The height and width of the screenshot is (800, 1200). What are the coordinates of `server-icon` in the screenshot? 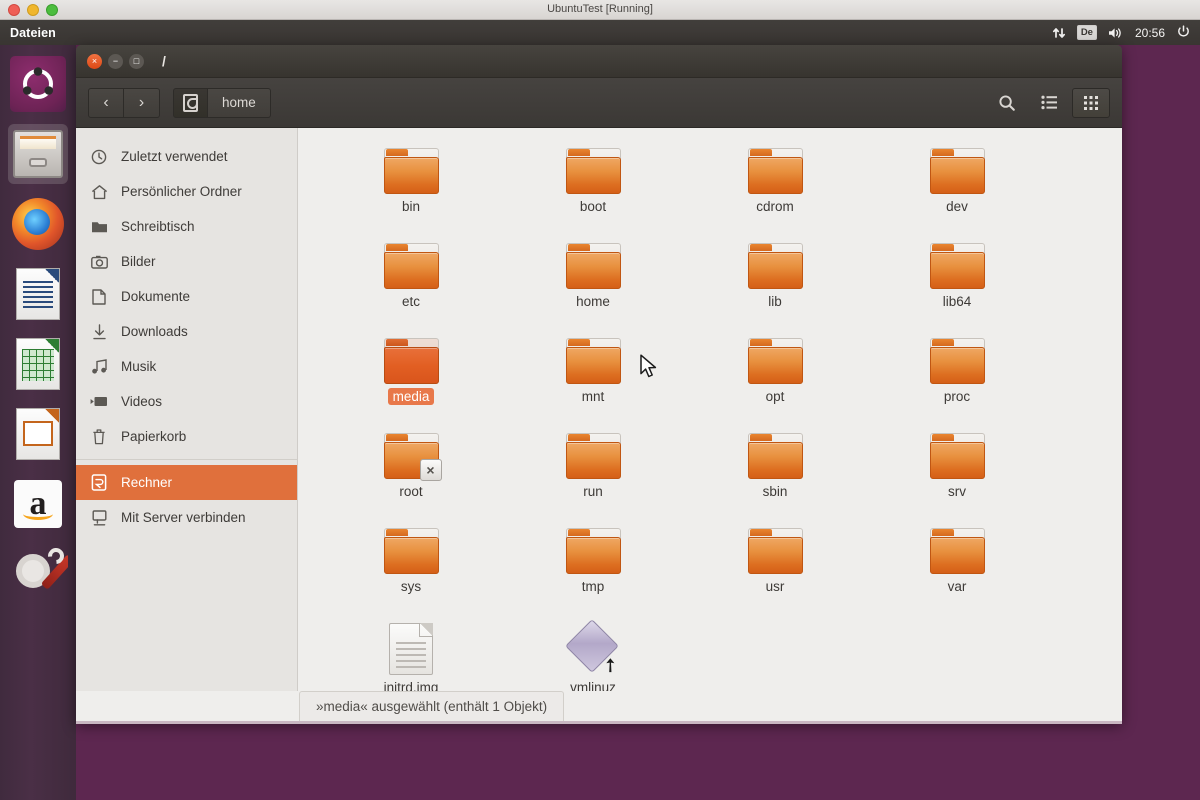 It's located at (99, 518).